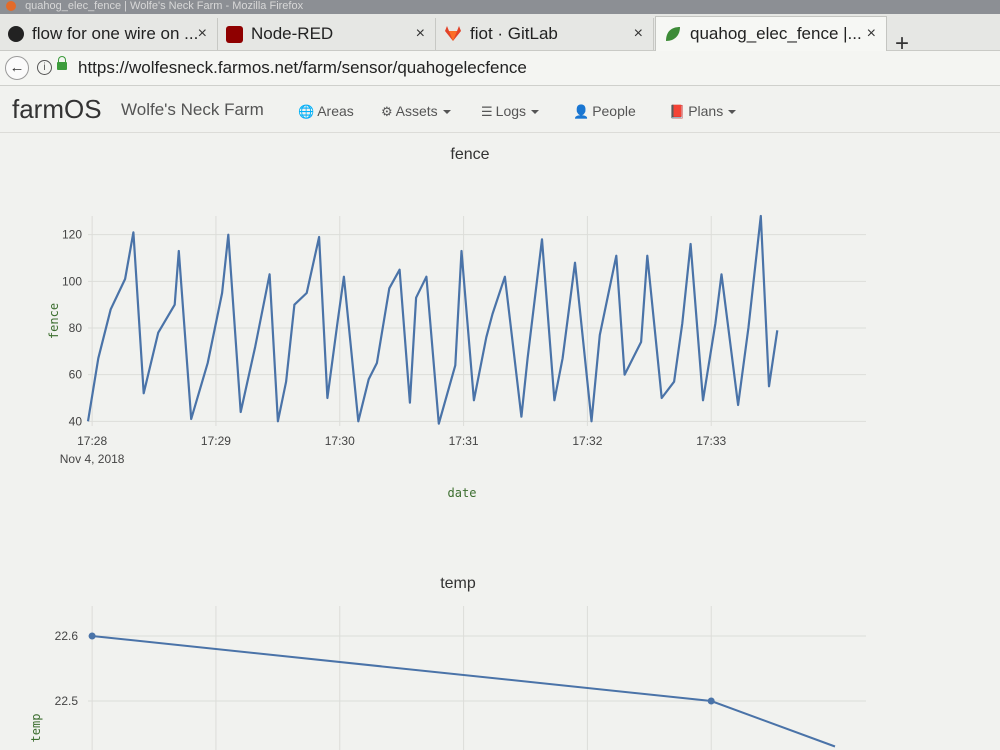  I want to click on node-red-icon, so click(234, 34).